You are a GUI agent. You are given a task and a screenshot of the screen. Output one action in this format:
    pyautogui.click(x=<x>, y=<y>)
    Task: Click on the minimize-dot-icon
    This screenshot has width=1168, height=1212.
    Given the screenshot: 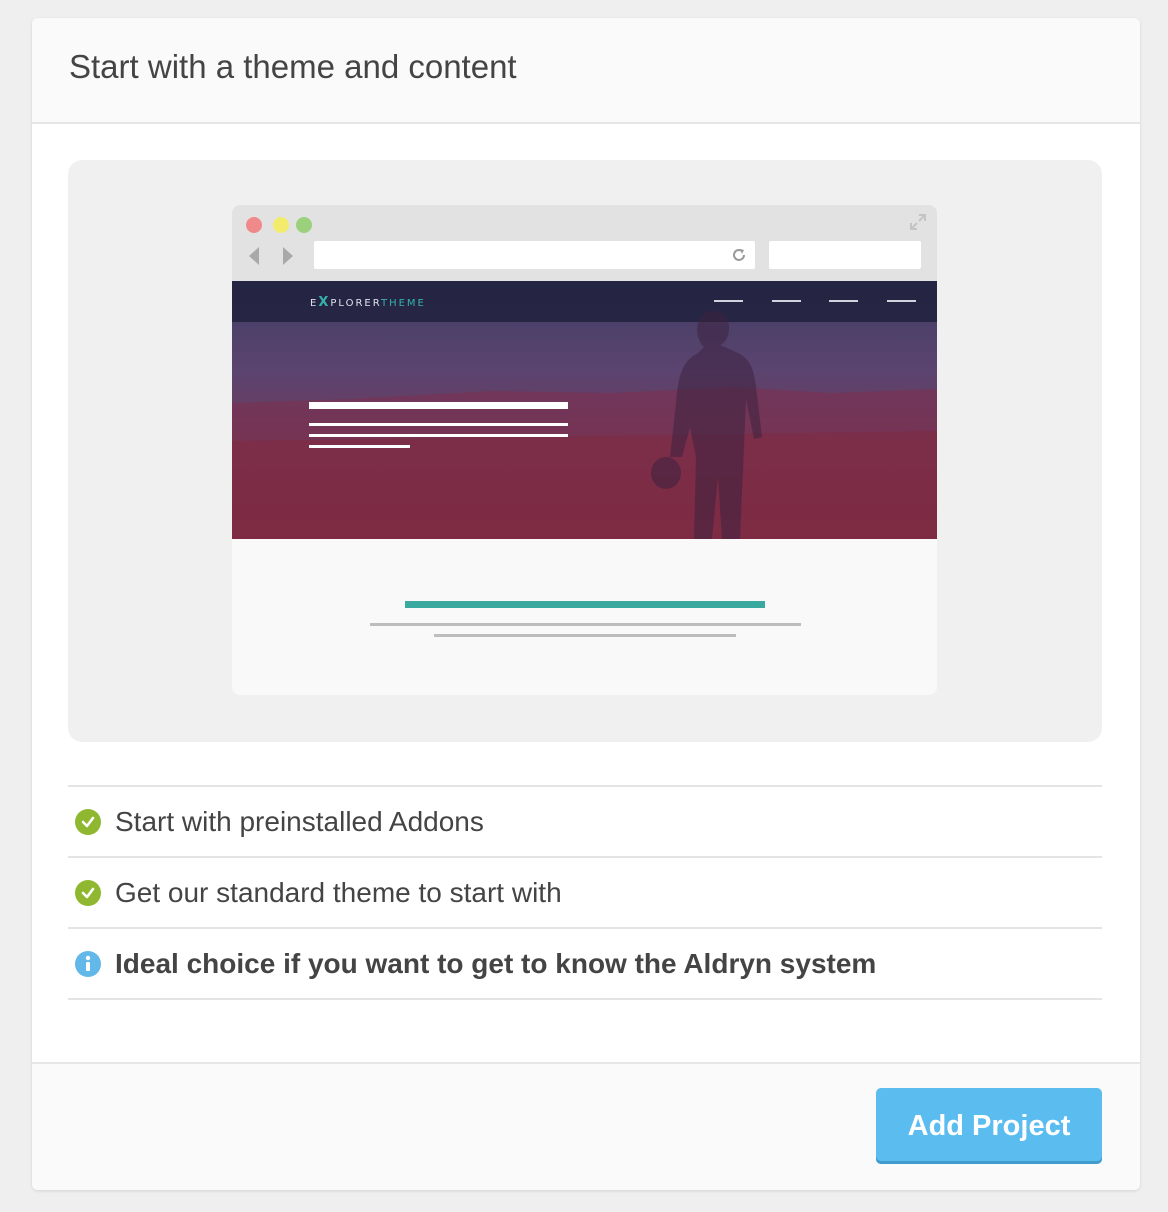 What is the action you would take?
    pyautogui.click(x=281, y=225)
    